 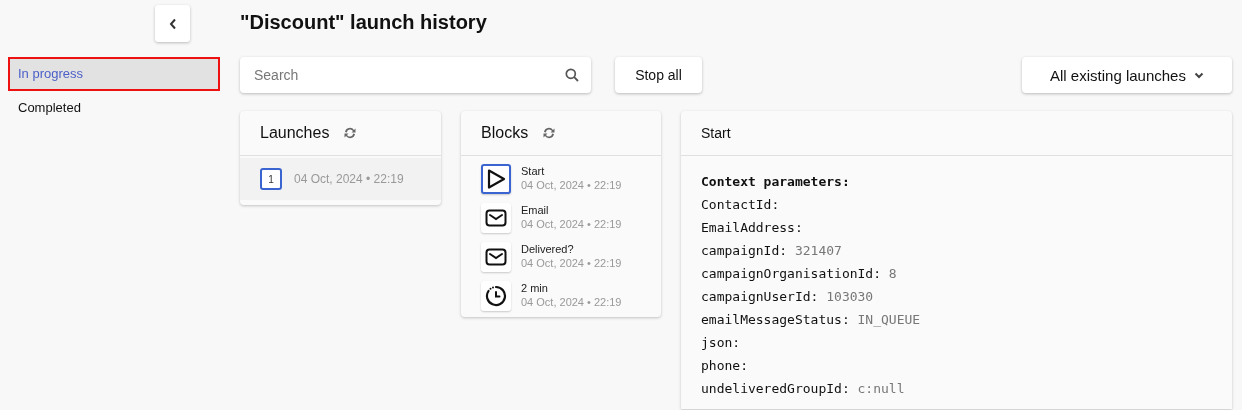 I want to click on search-field: Search, so click(x=415, y=75).